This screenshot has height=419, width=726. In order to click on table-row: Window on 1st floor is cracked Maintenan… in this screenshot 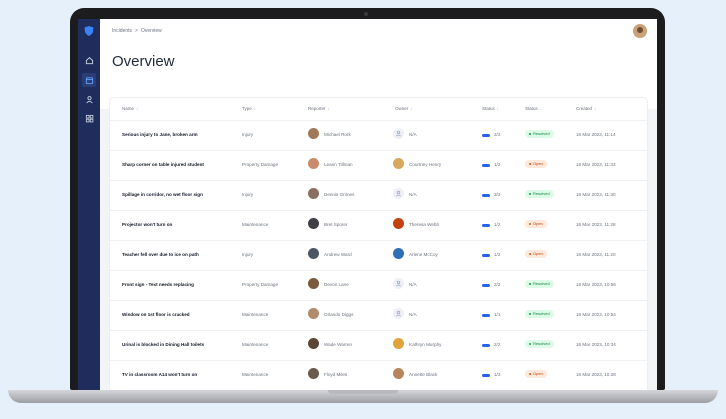, I will do `click(378, 316)`.